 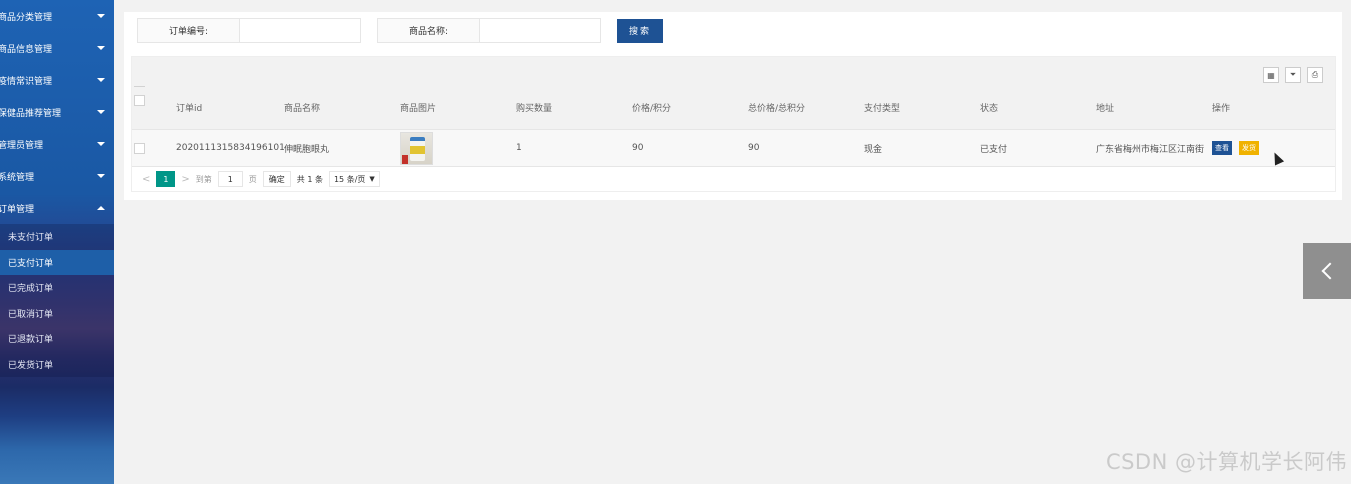 I want to click on submenu-paid-orders: 已支付订单, so click(x=57, y=262).